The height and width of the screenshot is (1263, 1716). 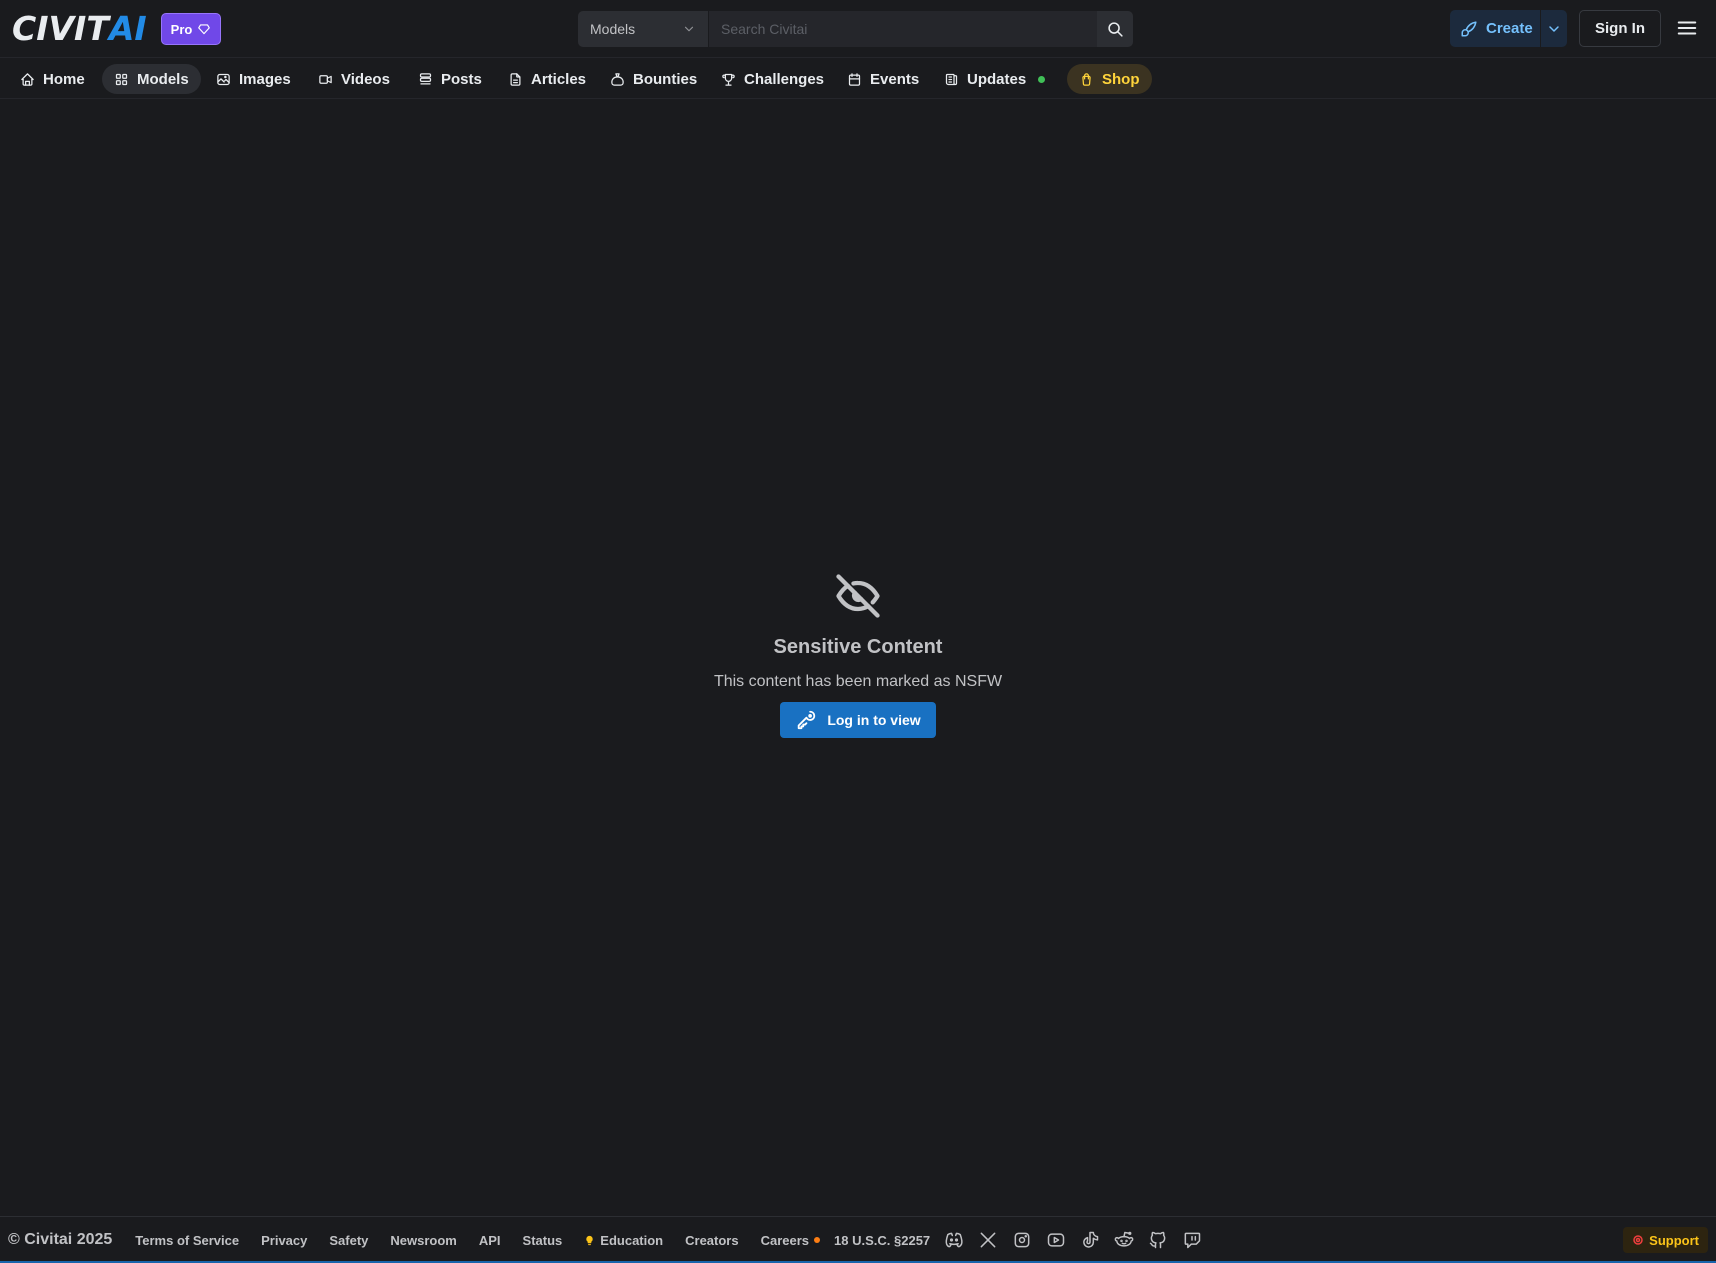 What do you see at coordinates (807, 720) in the screenshot?
I see `key-icon` at bounding box center [807, 720].